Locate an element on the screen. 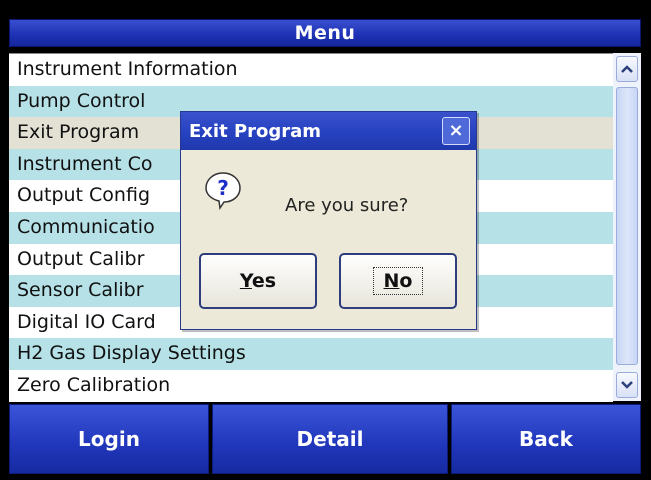  question-icon: ? is located at coordinates (223, 191).